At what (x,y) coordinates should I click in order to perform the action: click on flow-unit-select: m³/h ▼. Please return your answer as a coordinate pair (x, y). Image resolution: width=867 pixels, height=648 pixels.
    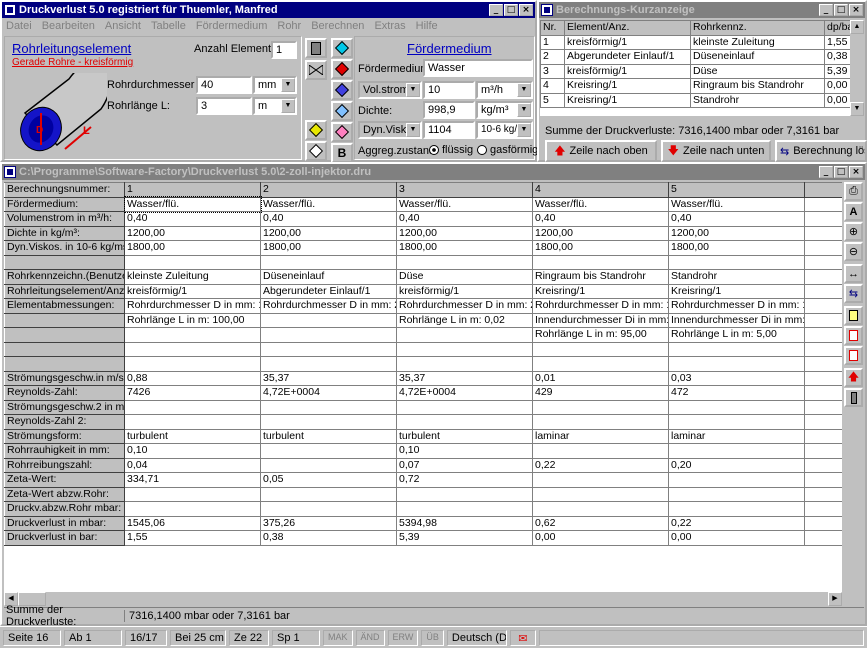
    Looking at the image, I should click on (504, 90).